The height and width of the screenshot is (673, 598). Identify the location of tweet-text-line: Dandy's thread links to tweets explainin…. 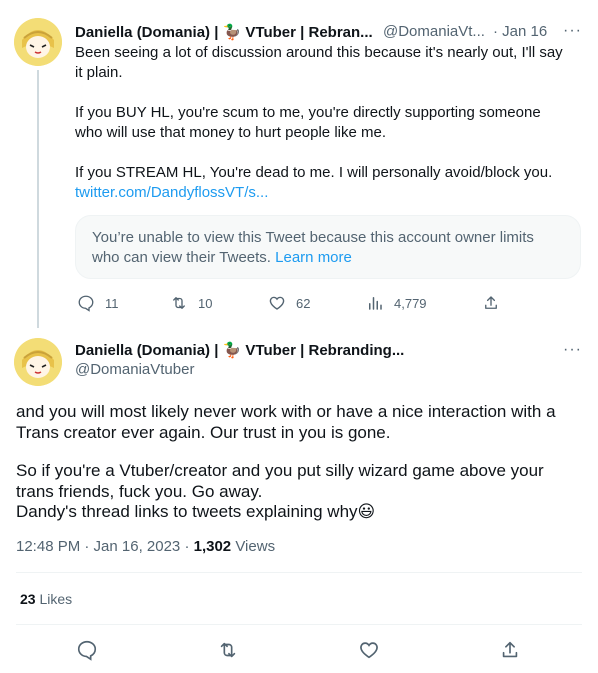
(196, 511).